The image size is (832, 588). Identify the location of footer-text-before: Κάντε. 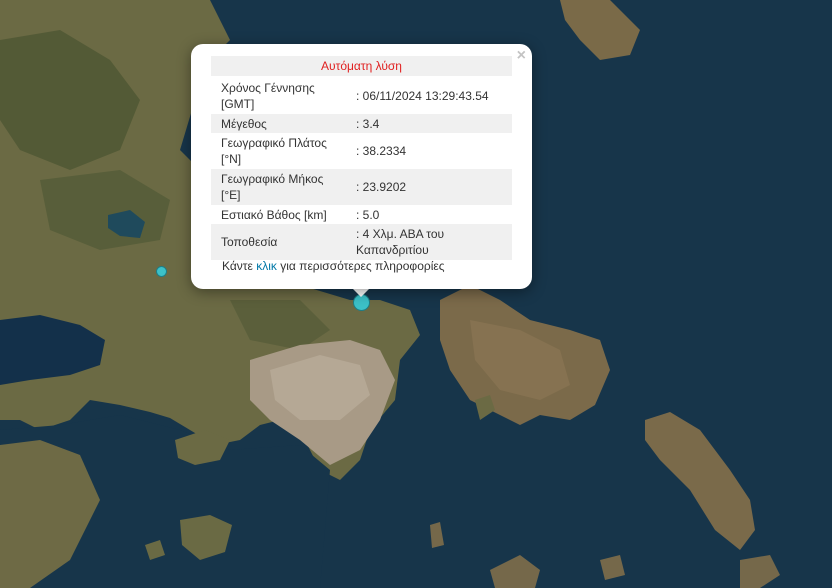
(239, 266).